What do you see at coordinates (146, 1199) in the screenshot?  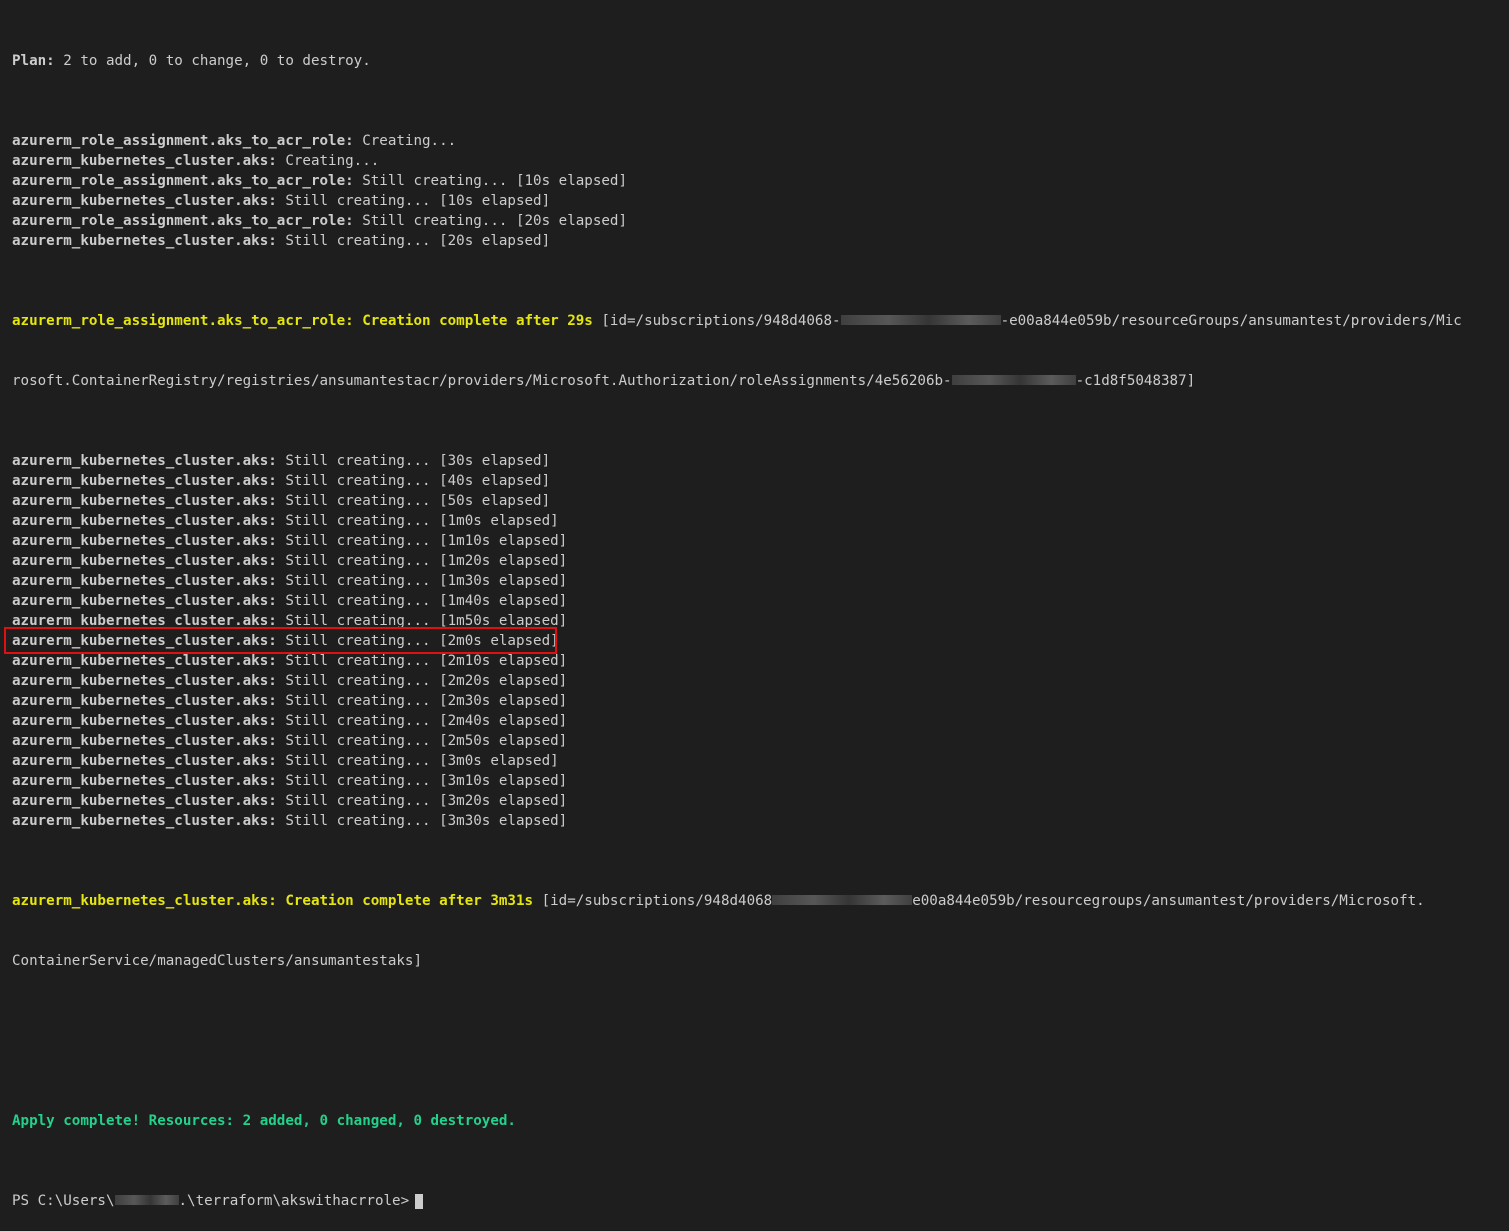 I see `redacted-username` at bounding box center [146, 1199].